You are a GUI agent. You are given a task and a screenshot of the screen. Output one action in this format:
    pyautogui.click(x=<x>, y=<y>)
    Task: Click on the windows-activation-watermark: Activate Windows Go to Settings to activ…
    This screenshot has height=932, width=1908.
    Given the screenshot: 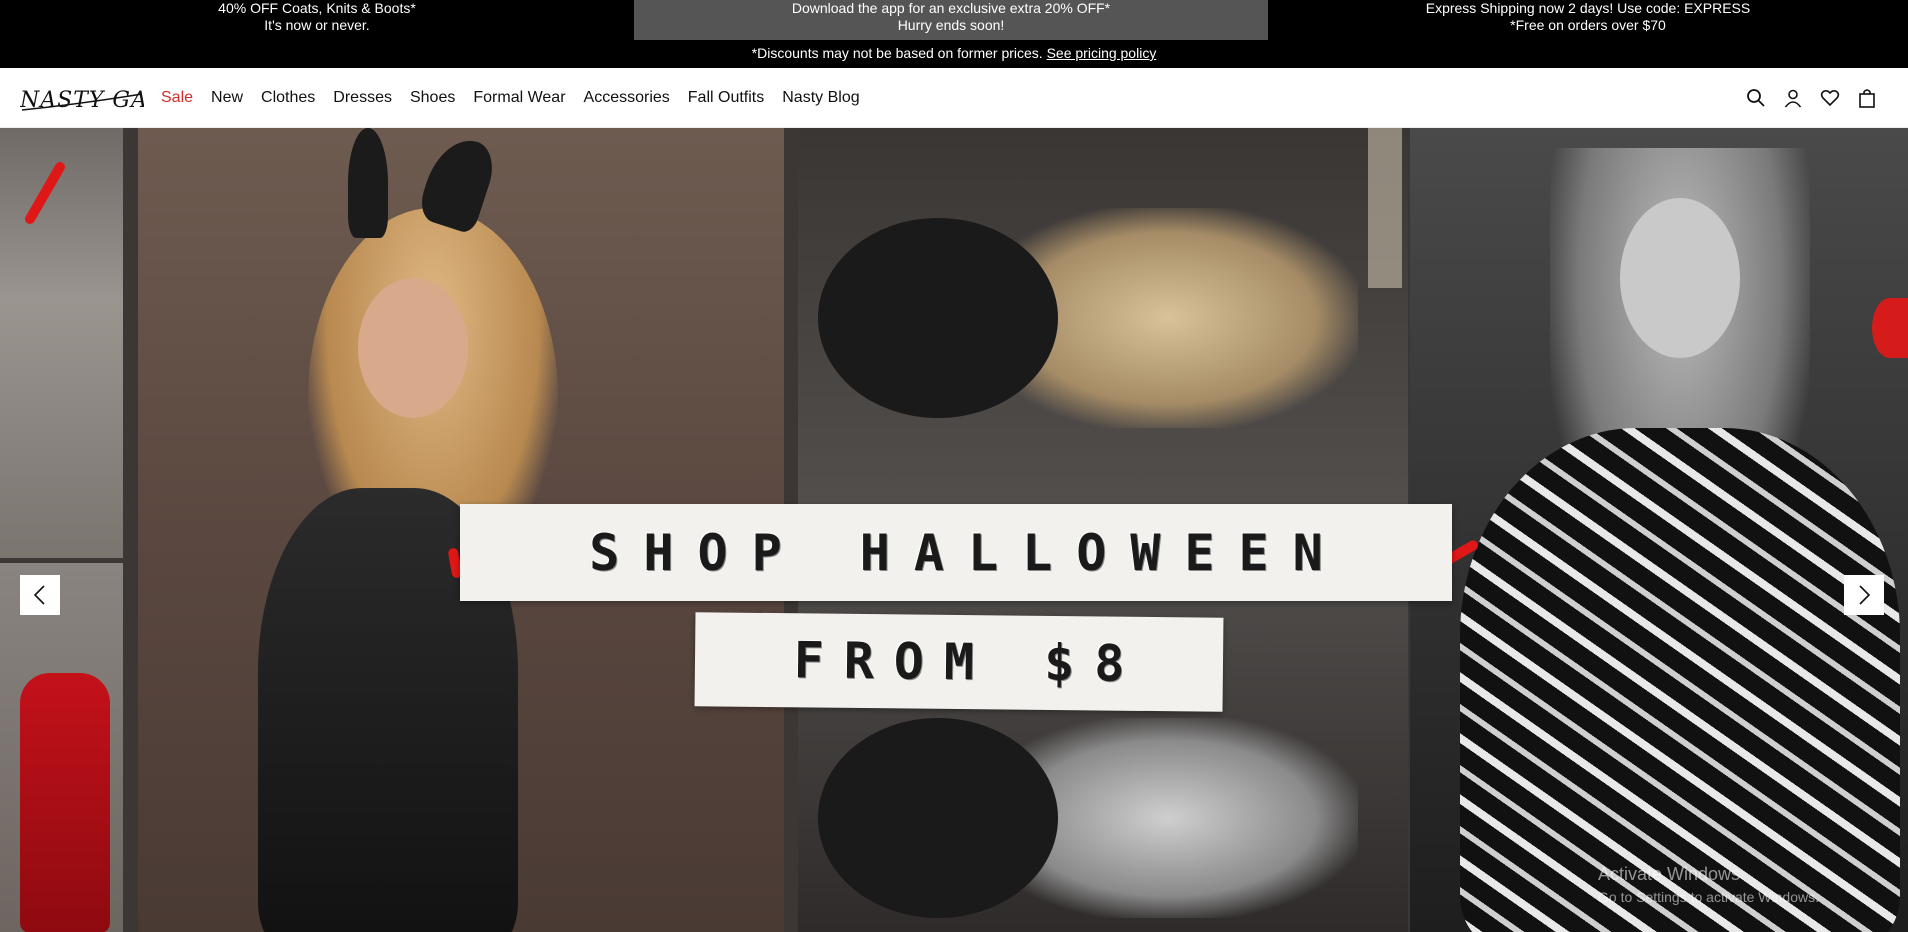 What is the action you would take?
    pyautogui.click(x=1708, y=884)
    